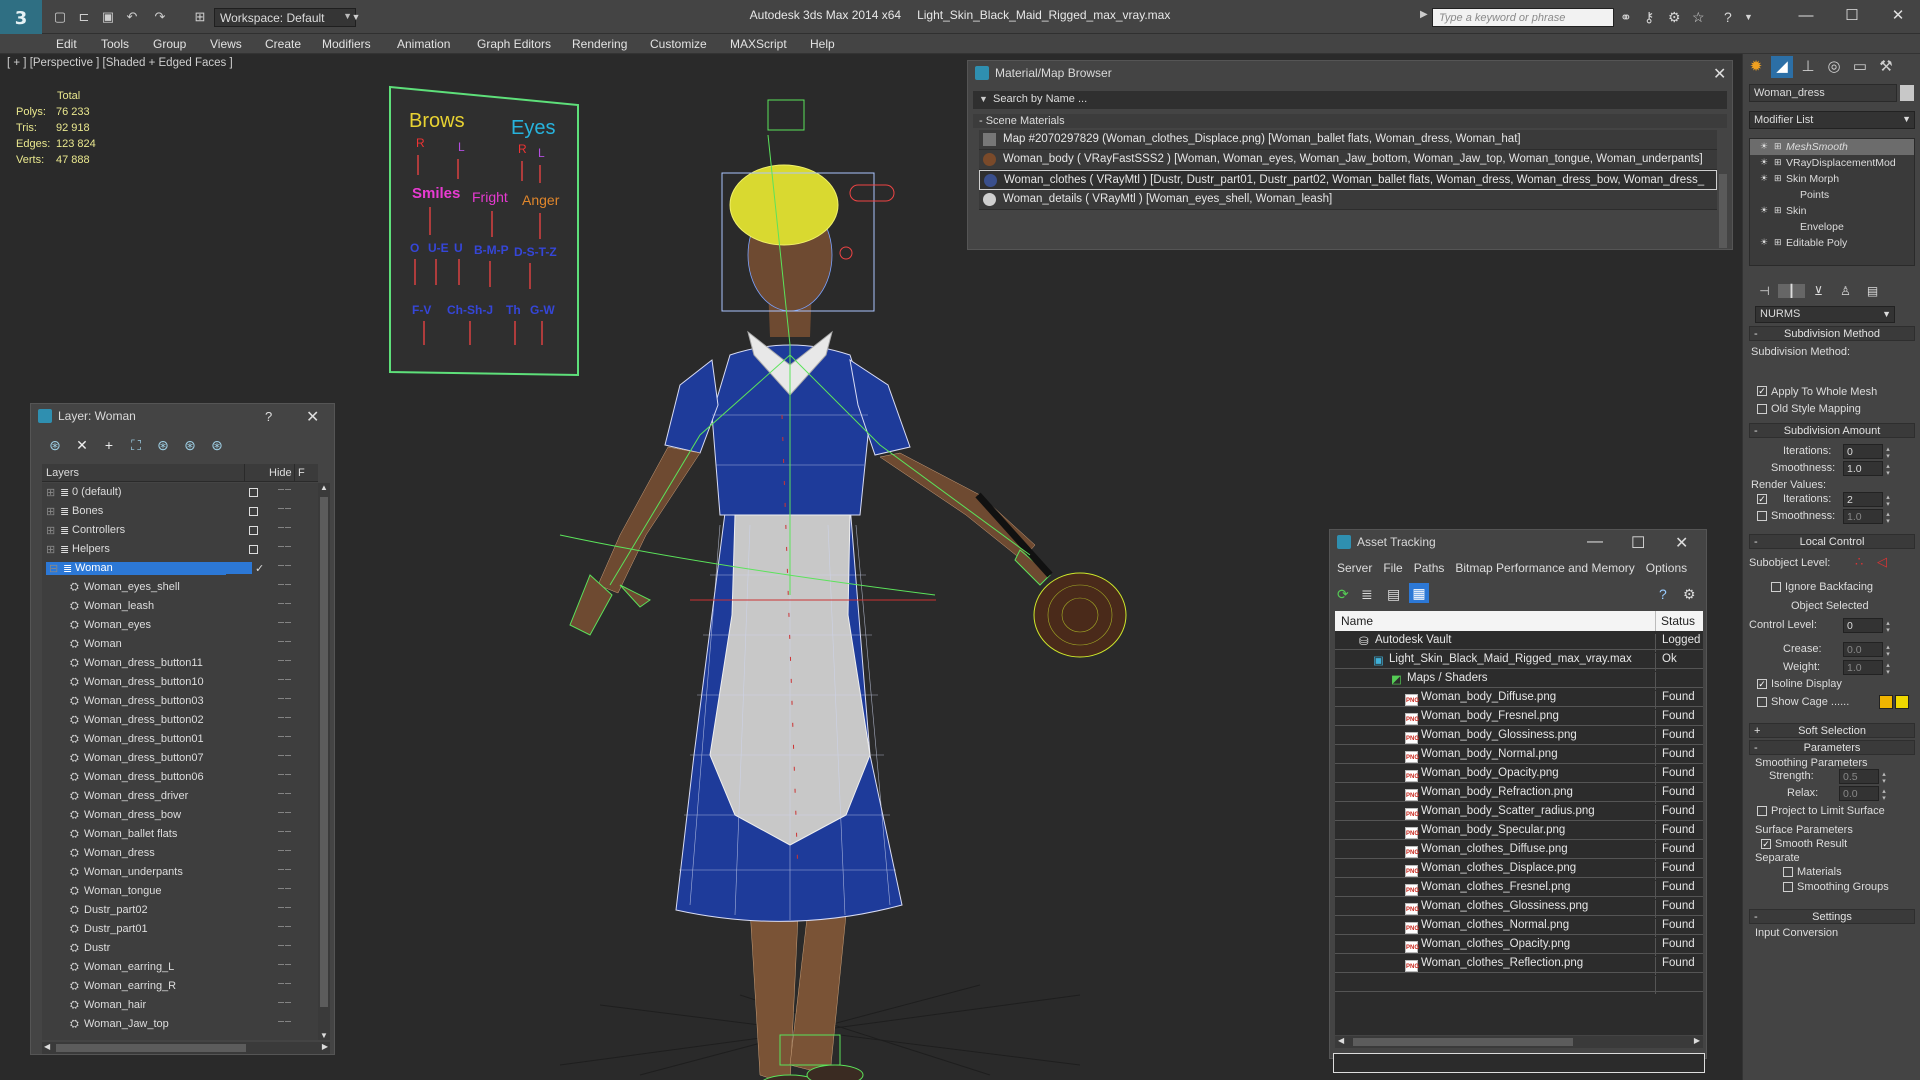 The image size is (1920, 1080). What do you see at coordinates (180, 910) in the screenshot?
I see `layer-object-row: ⛭ Dustr_part02 ┄┄` at bounding box center [180, 910].